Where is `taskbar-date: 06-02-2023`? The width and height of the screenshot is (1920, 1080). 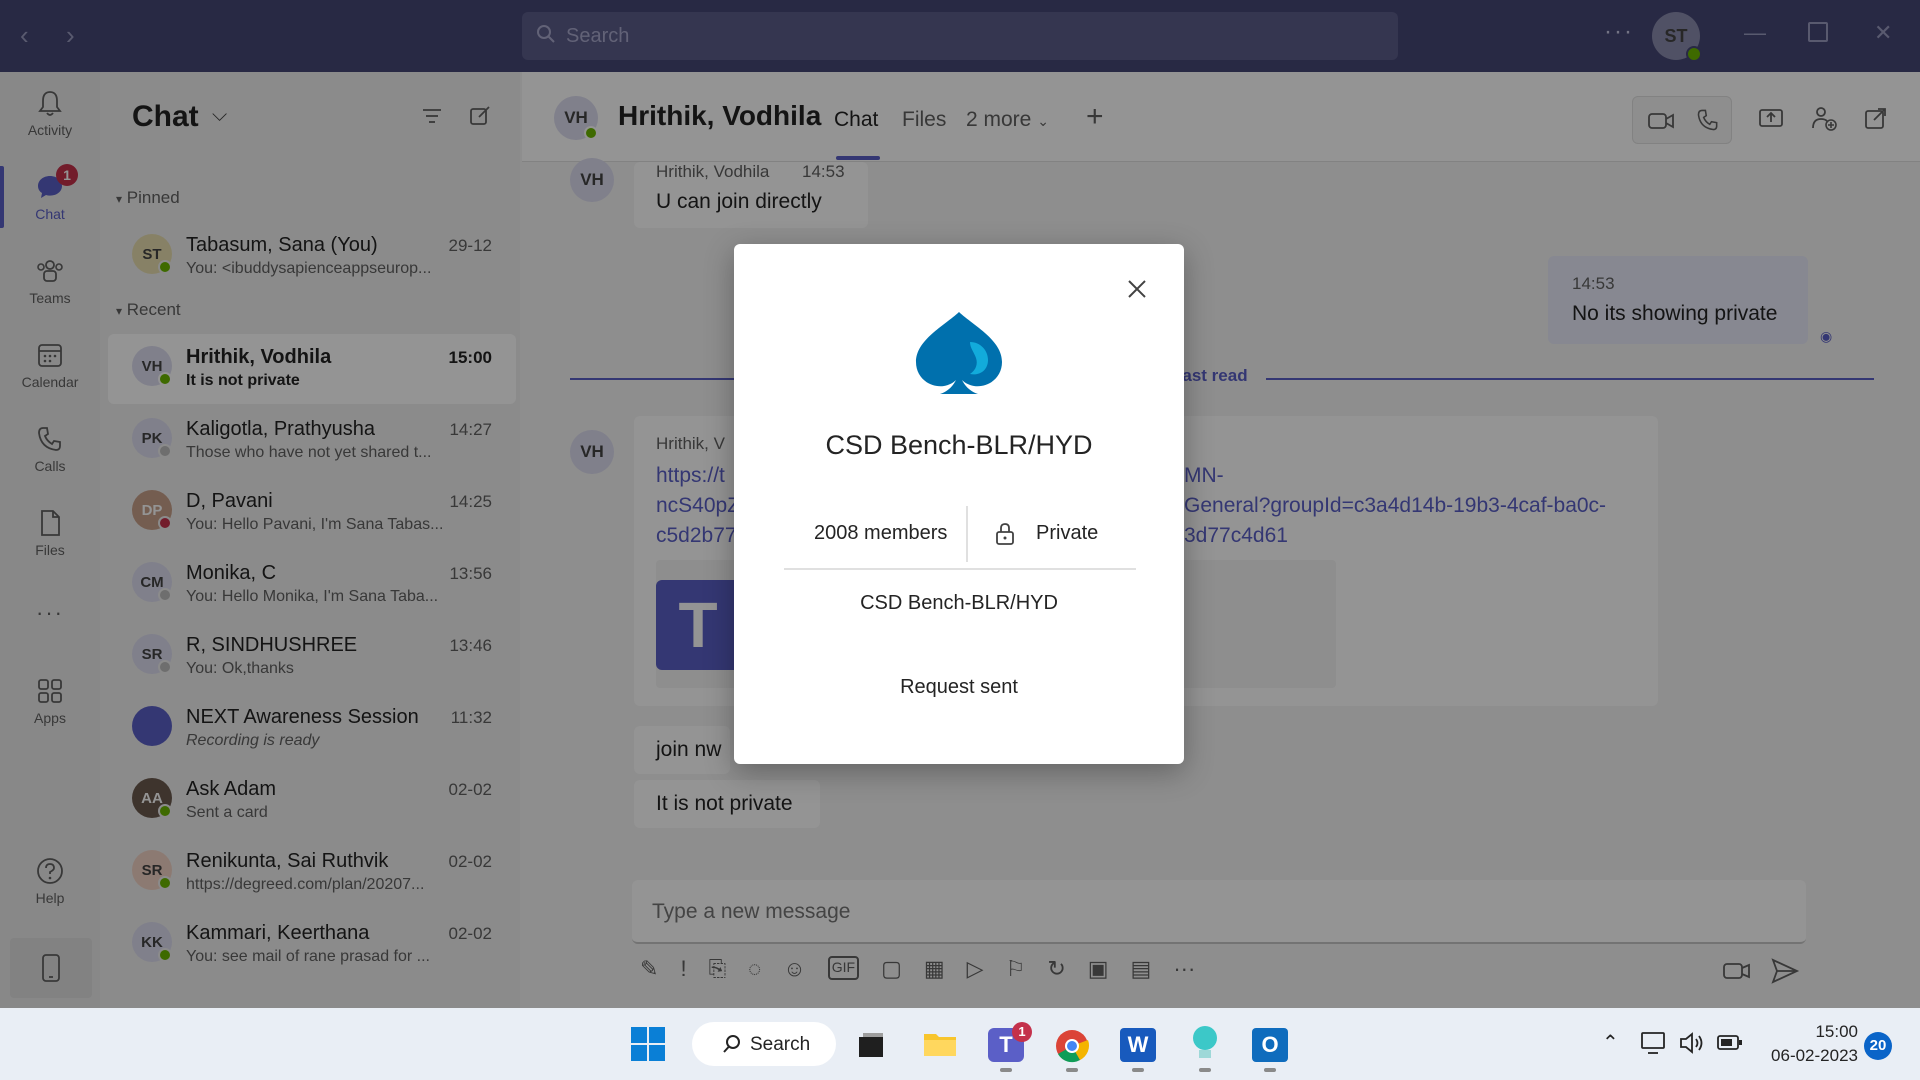 taskbar-date: 06-02-2023 is located at coordinates (1810, 1056).